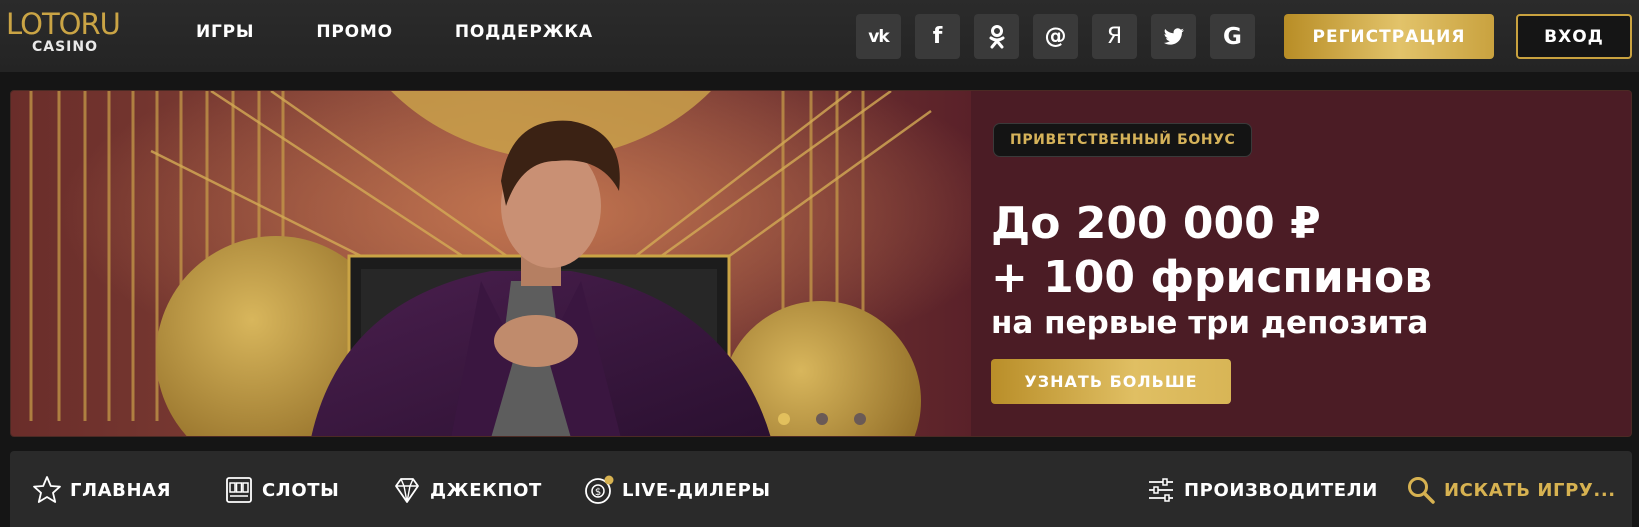  I want to click on social-login-buttons: vk f @ Я G, so click(1055, 36).